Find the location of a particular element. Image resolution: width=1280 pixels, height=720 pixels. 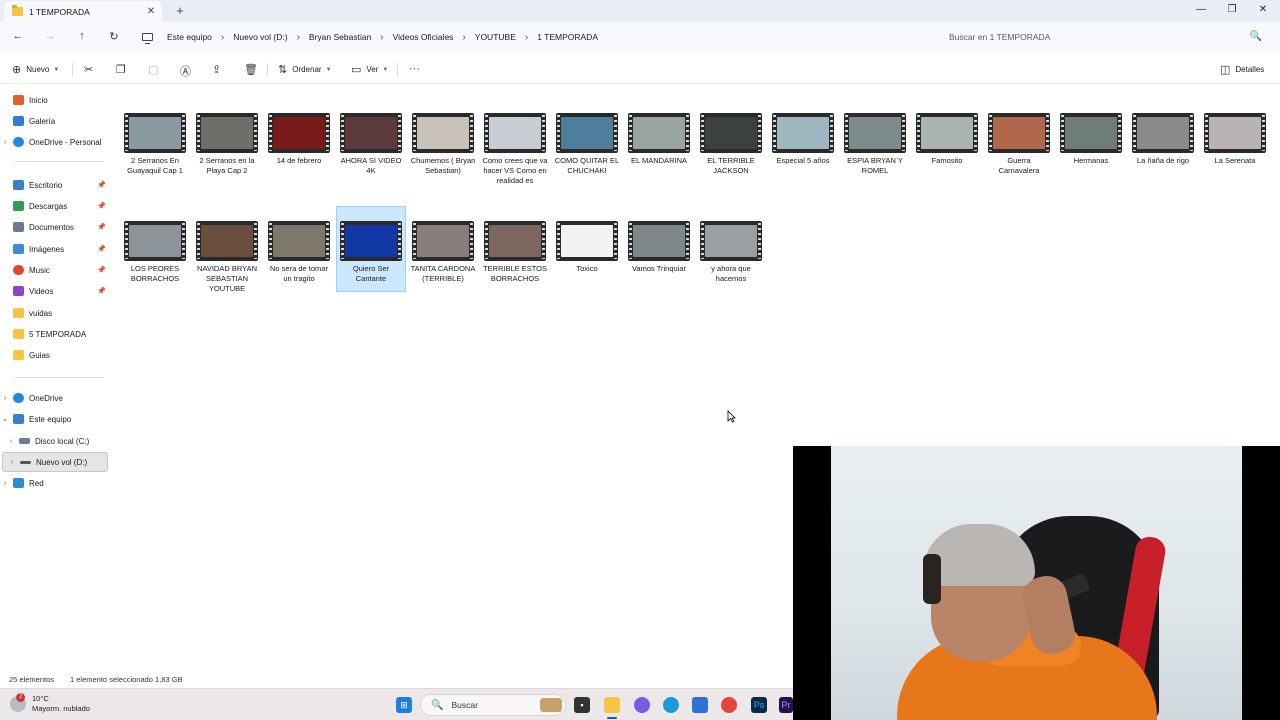

sidebar-item-onedrive-personal: › OneDrive - Personal is located at coordinates (55, 142).